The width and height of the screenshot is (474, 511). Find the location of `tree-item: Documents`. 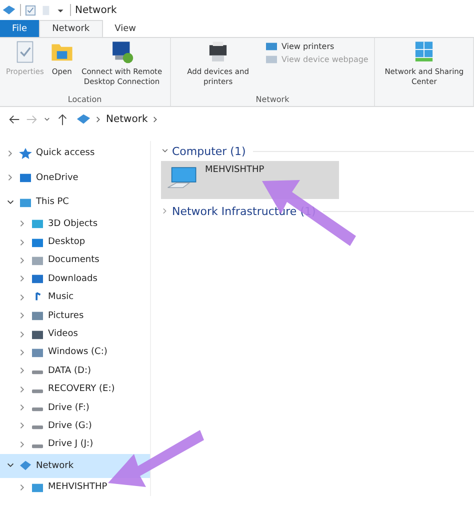

tree-item: Documents is located at coordinates (75, 260).